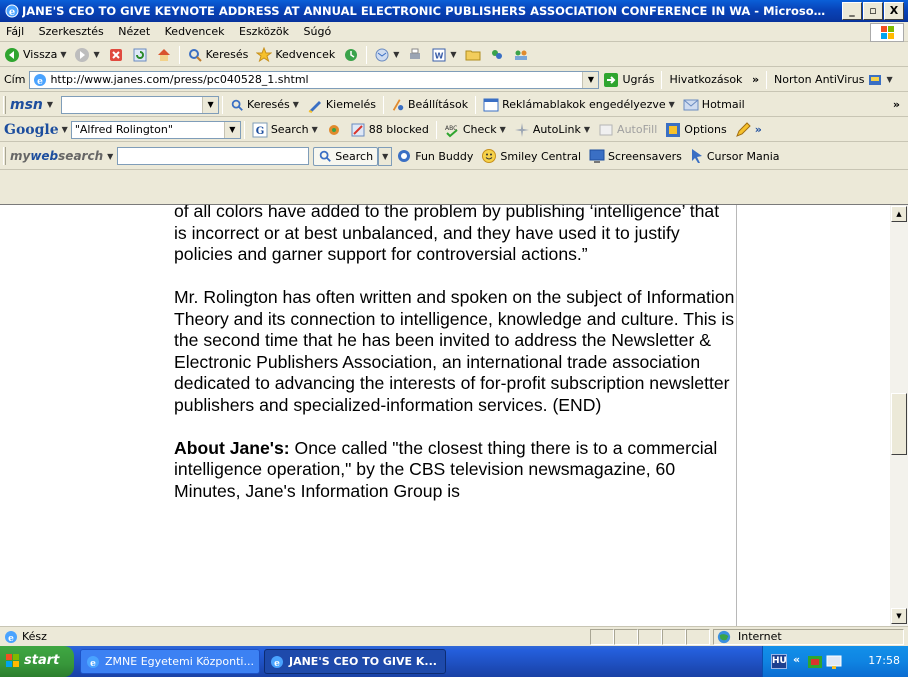 Image resolution: width=908 pixels, height=677 pixels. What do you see at coordinates (628, 80) in the screenshot?
I see `go-button: Ugrás` at bounding box center [628, 80].